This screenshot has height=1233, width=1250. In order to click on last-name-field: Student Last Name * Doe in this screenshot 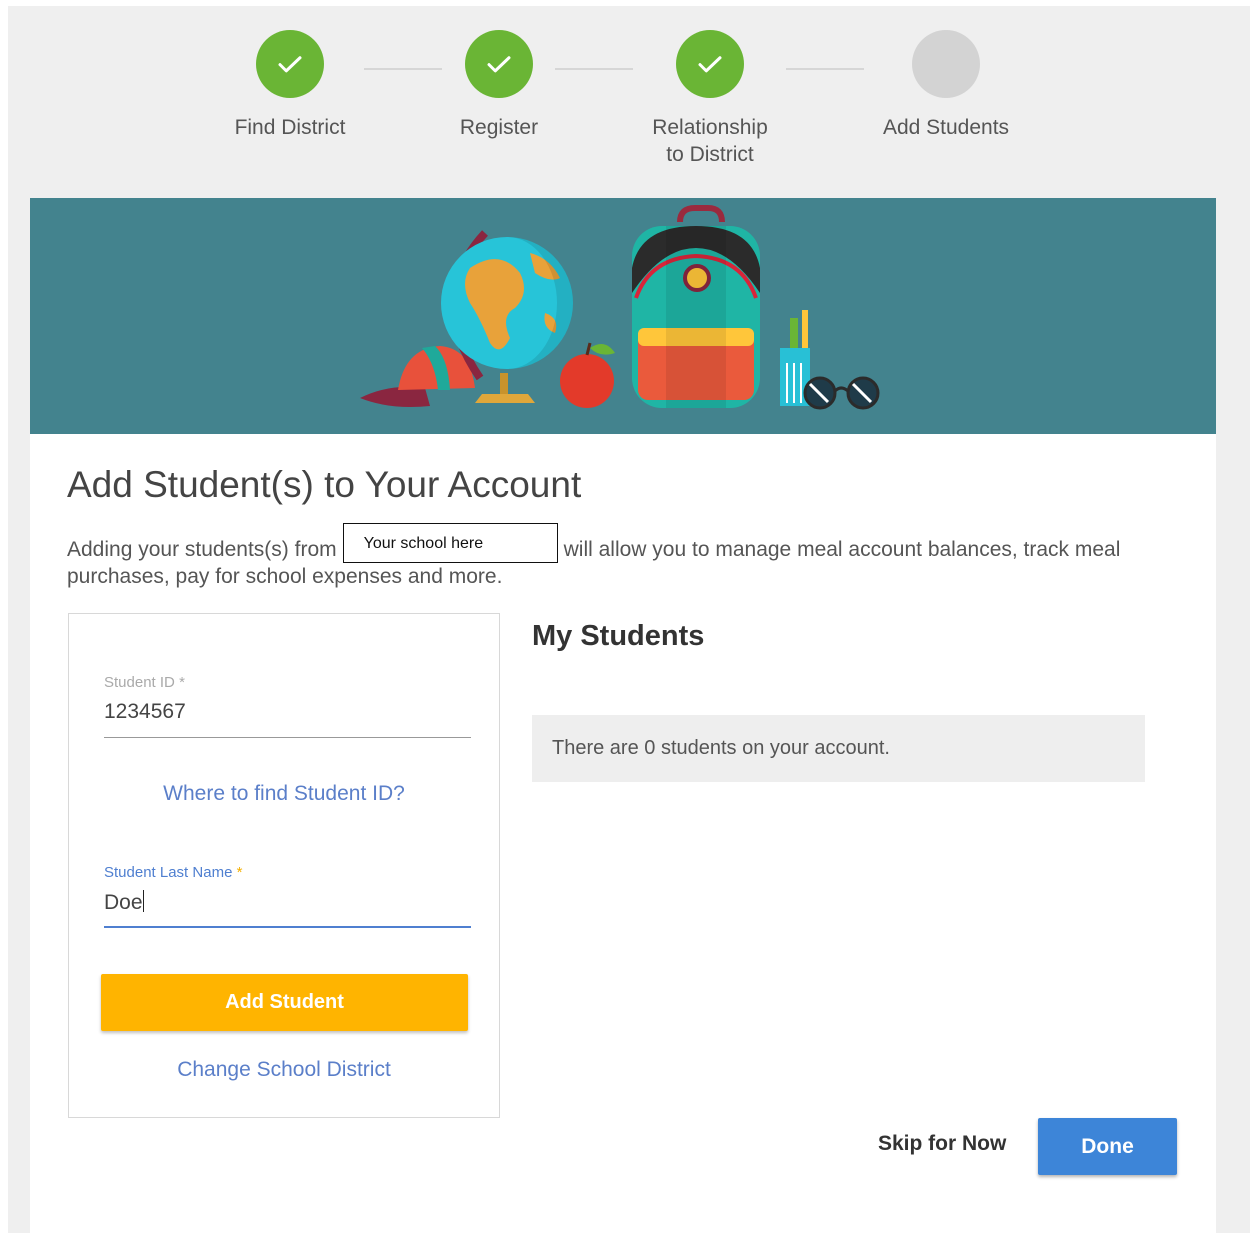, I will do `click(287, 896)`.